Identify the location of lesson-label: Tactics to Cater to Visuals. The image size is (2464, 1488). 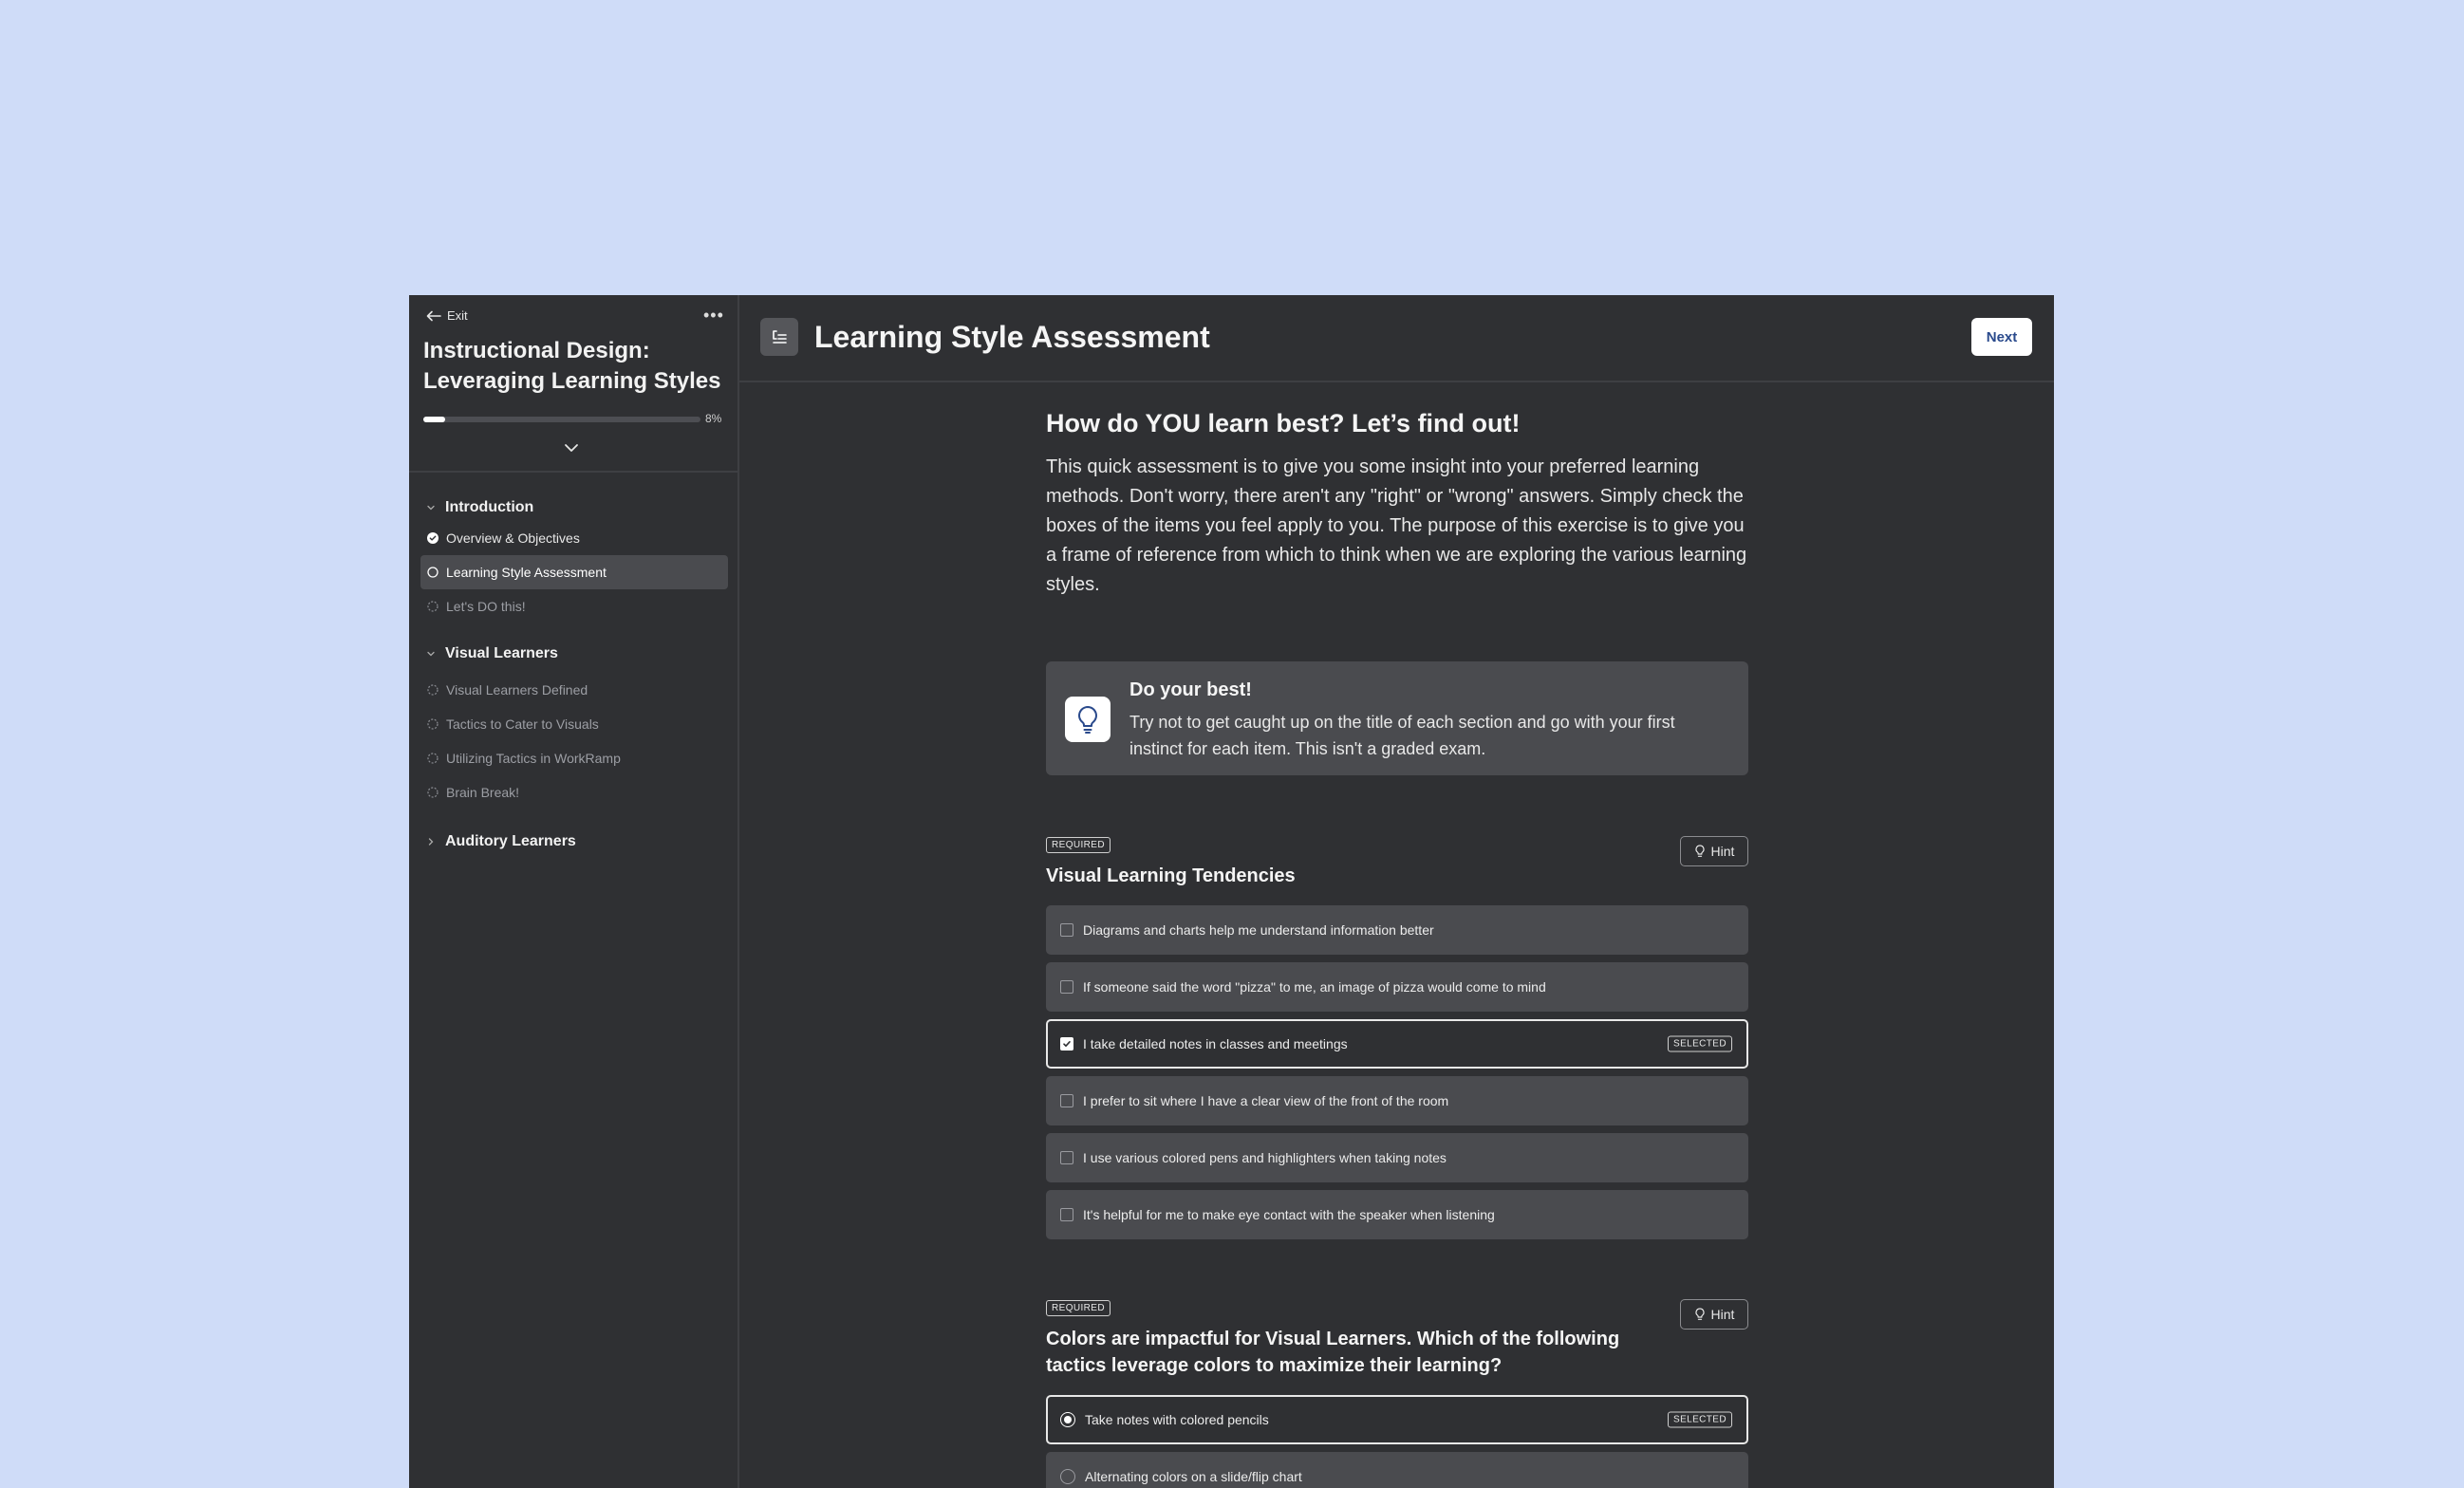
(522, 724).